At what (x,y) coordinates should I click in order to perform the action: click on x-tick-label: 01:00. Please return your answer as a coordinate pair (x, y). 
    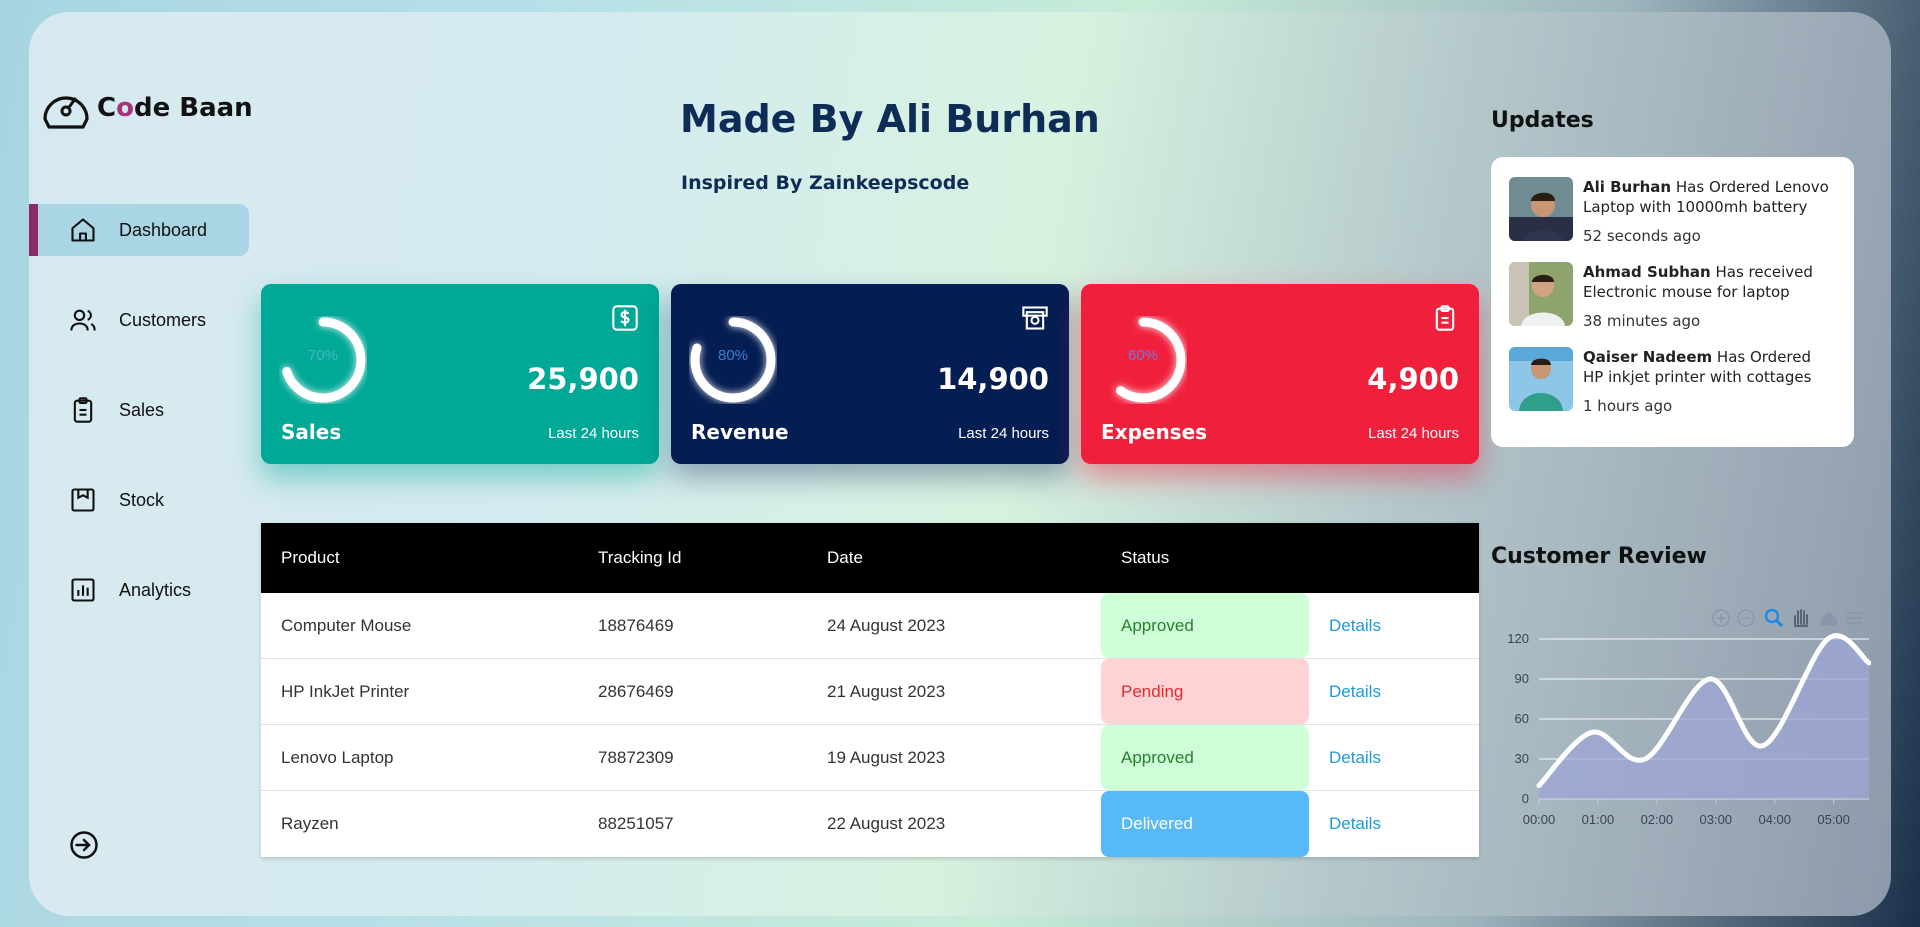
    Looking at the image, I should click on (1598, 819).